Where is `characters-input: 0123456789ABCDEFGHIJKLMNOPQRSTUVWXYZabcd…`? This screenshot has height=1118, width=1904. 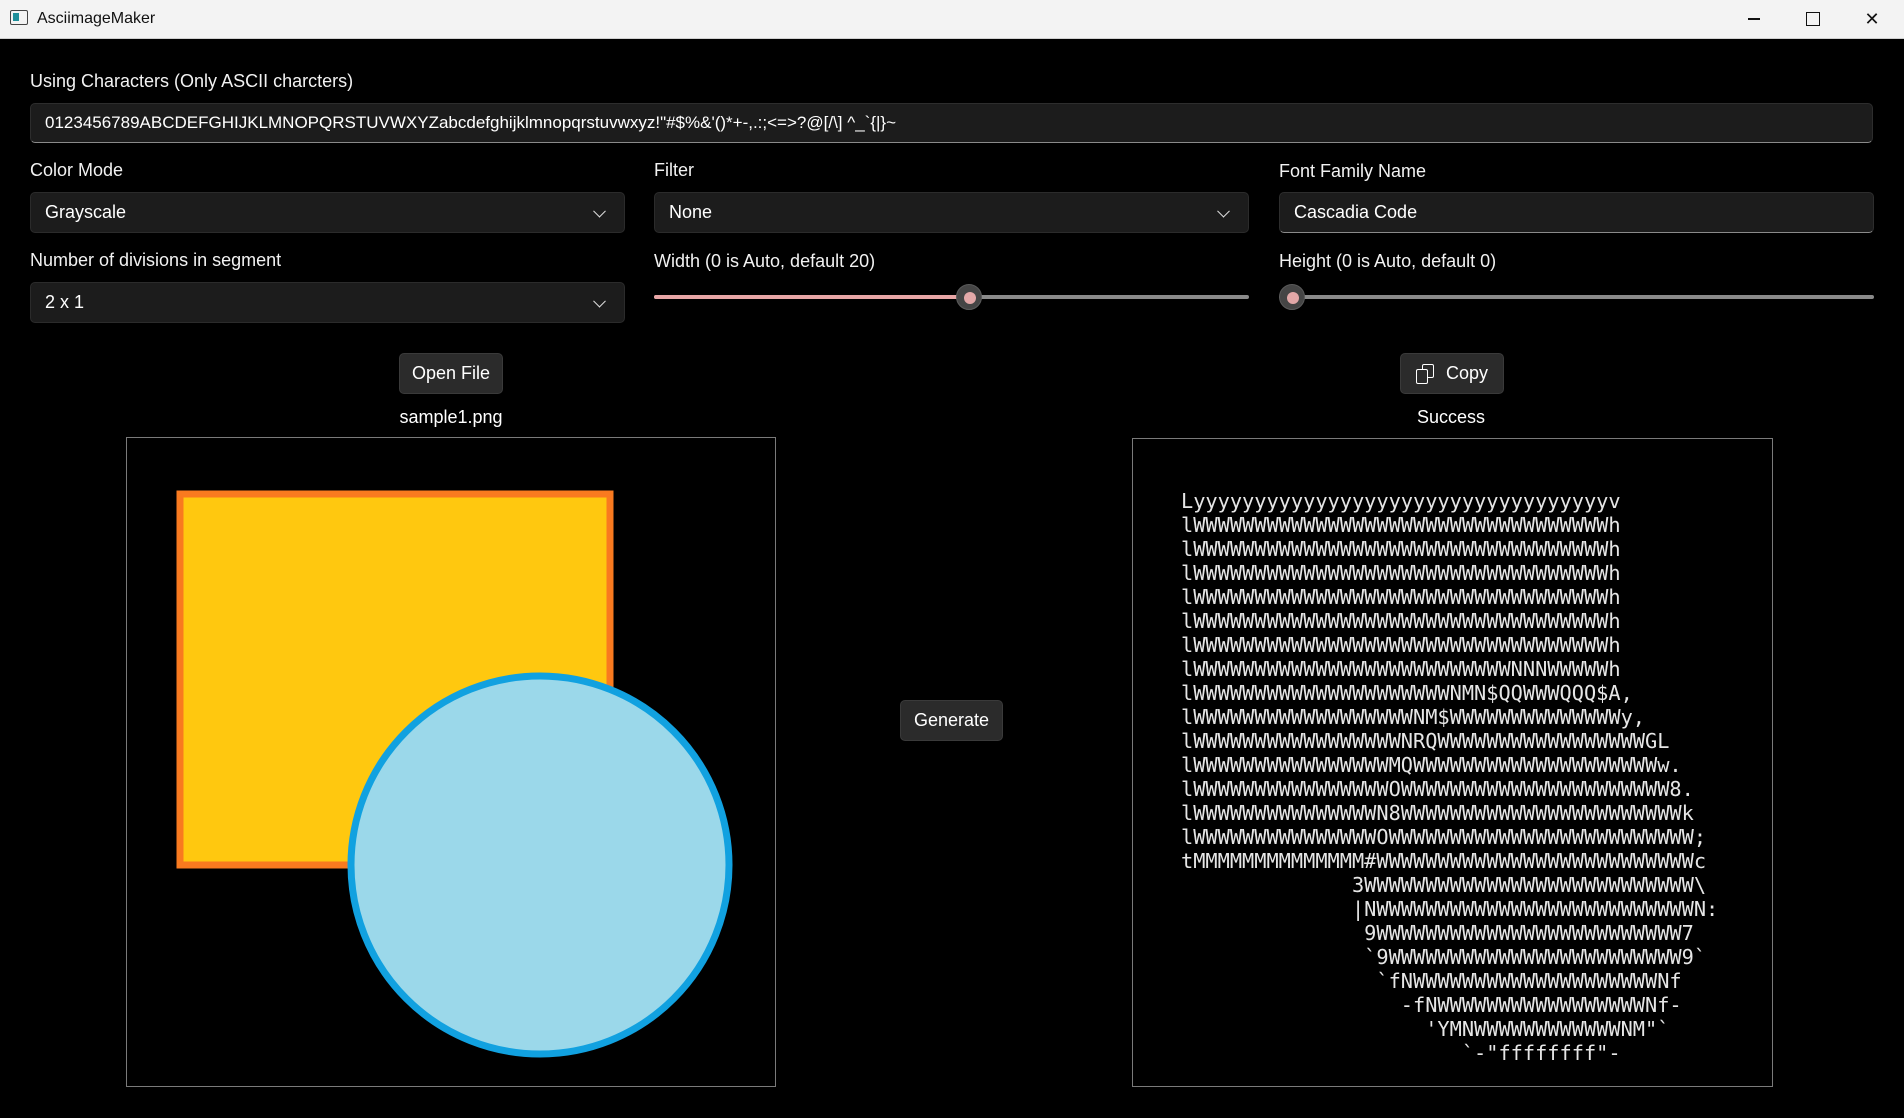 characters-input: 0123456789ABCDEFGHIJKLMNOPQRSTUVWXYZabcd… is located at coordinates (951, 123).